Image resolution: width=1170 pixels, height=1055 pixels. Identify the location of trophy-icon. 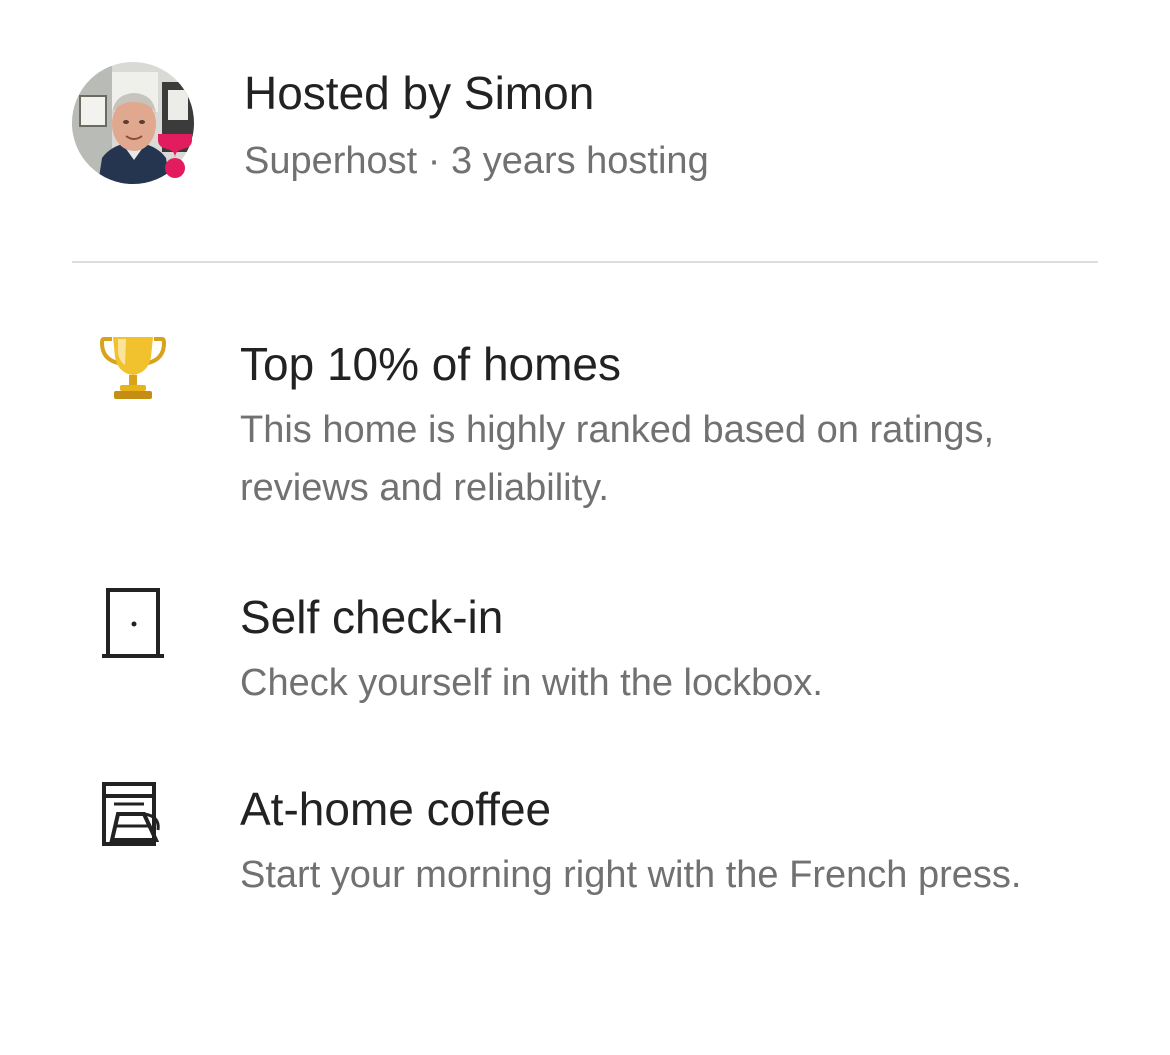
(133, 368).